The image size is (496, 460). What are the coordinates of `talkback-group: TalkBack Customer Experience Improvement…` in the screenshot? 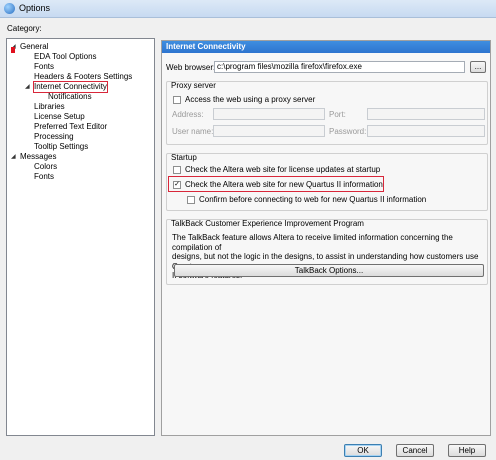 It's located at (327, 252).